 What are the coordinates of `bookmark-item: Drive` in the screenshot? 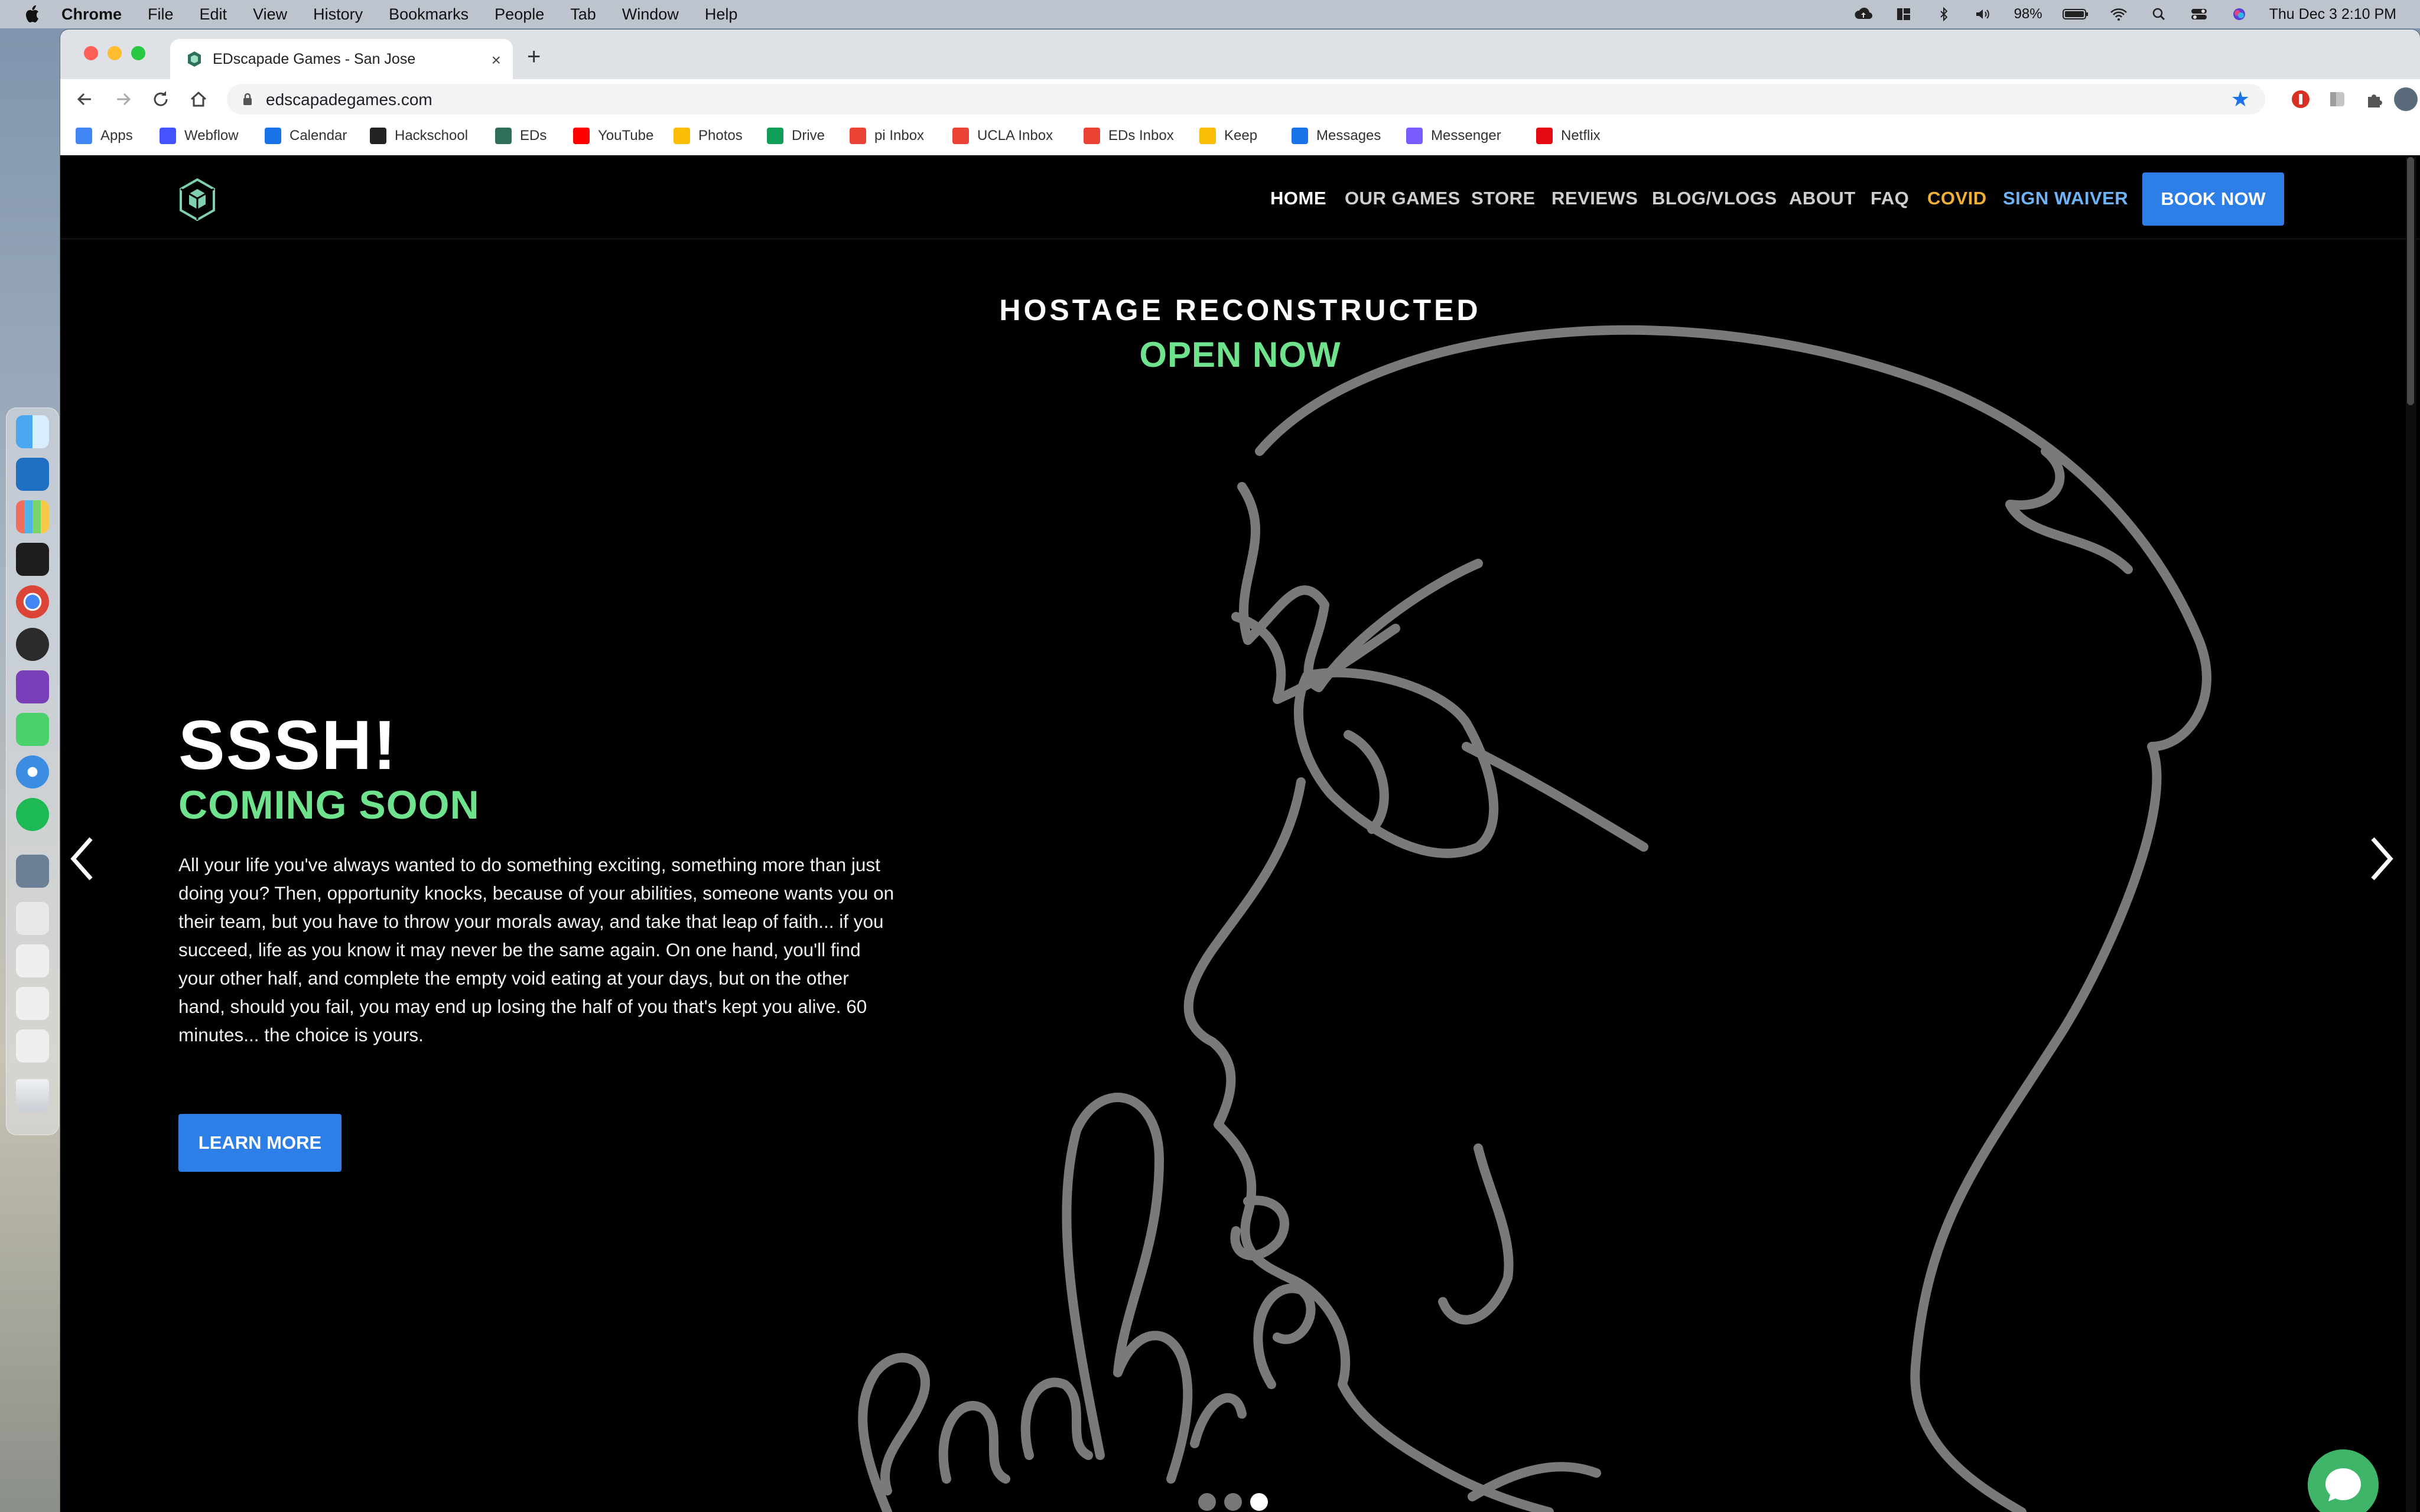 It's located at (796, 136).